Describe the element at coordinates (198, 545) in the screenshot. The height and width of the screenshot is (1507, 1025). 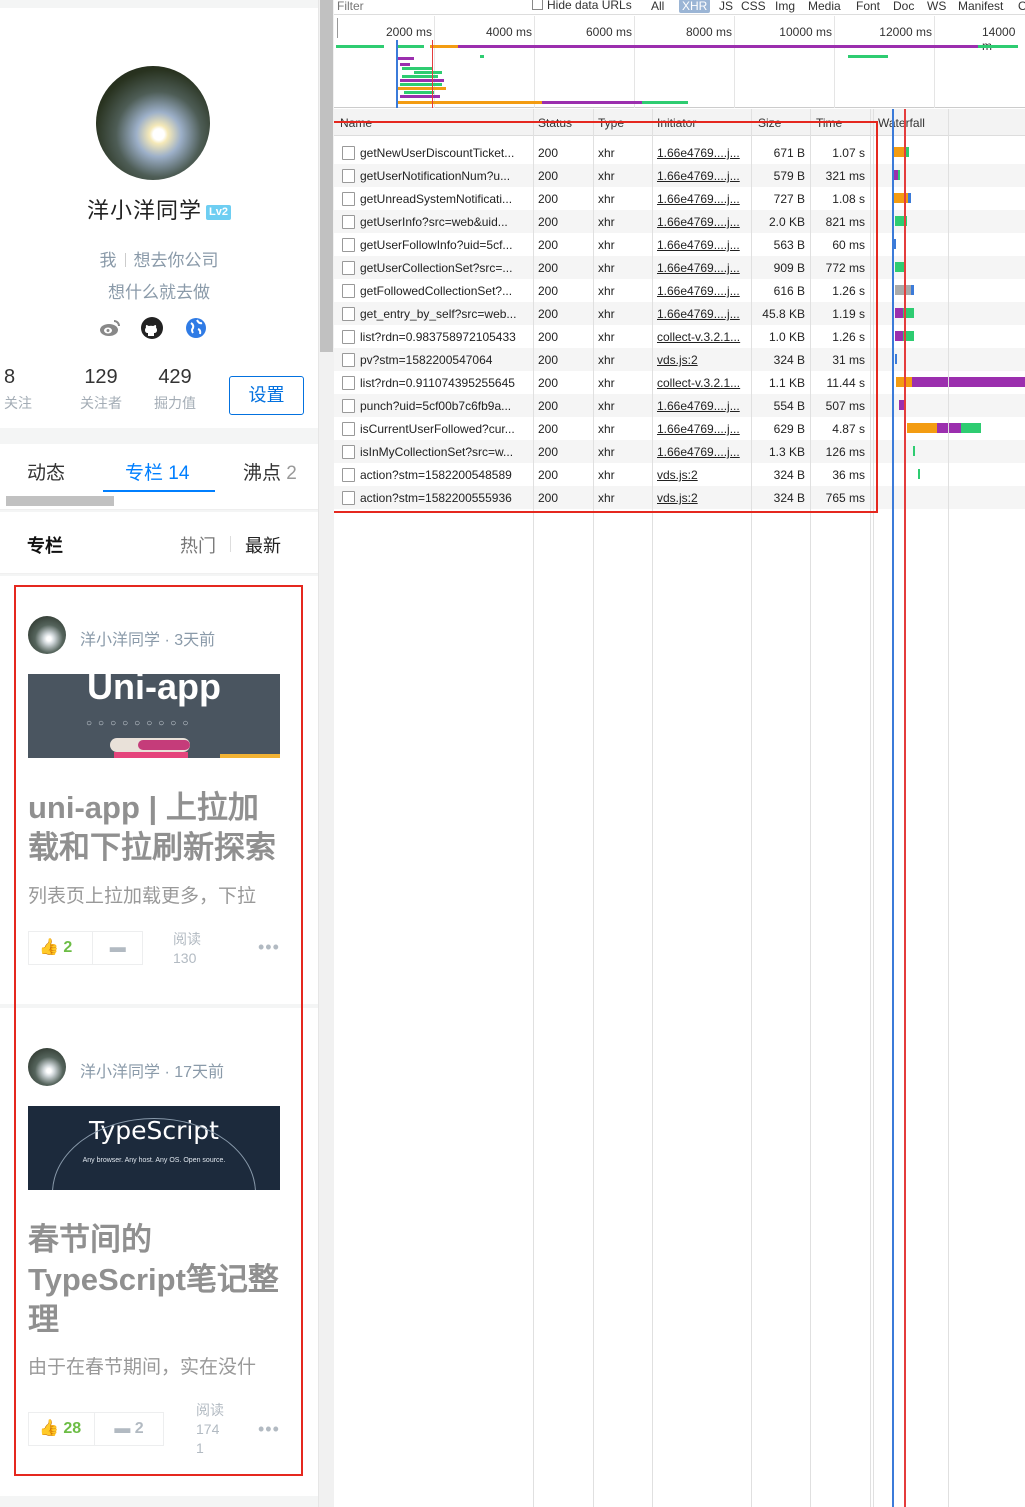
I see `sort-hot-link: 热门` at that location.